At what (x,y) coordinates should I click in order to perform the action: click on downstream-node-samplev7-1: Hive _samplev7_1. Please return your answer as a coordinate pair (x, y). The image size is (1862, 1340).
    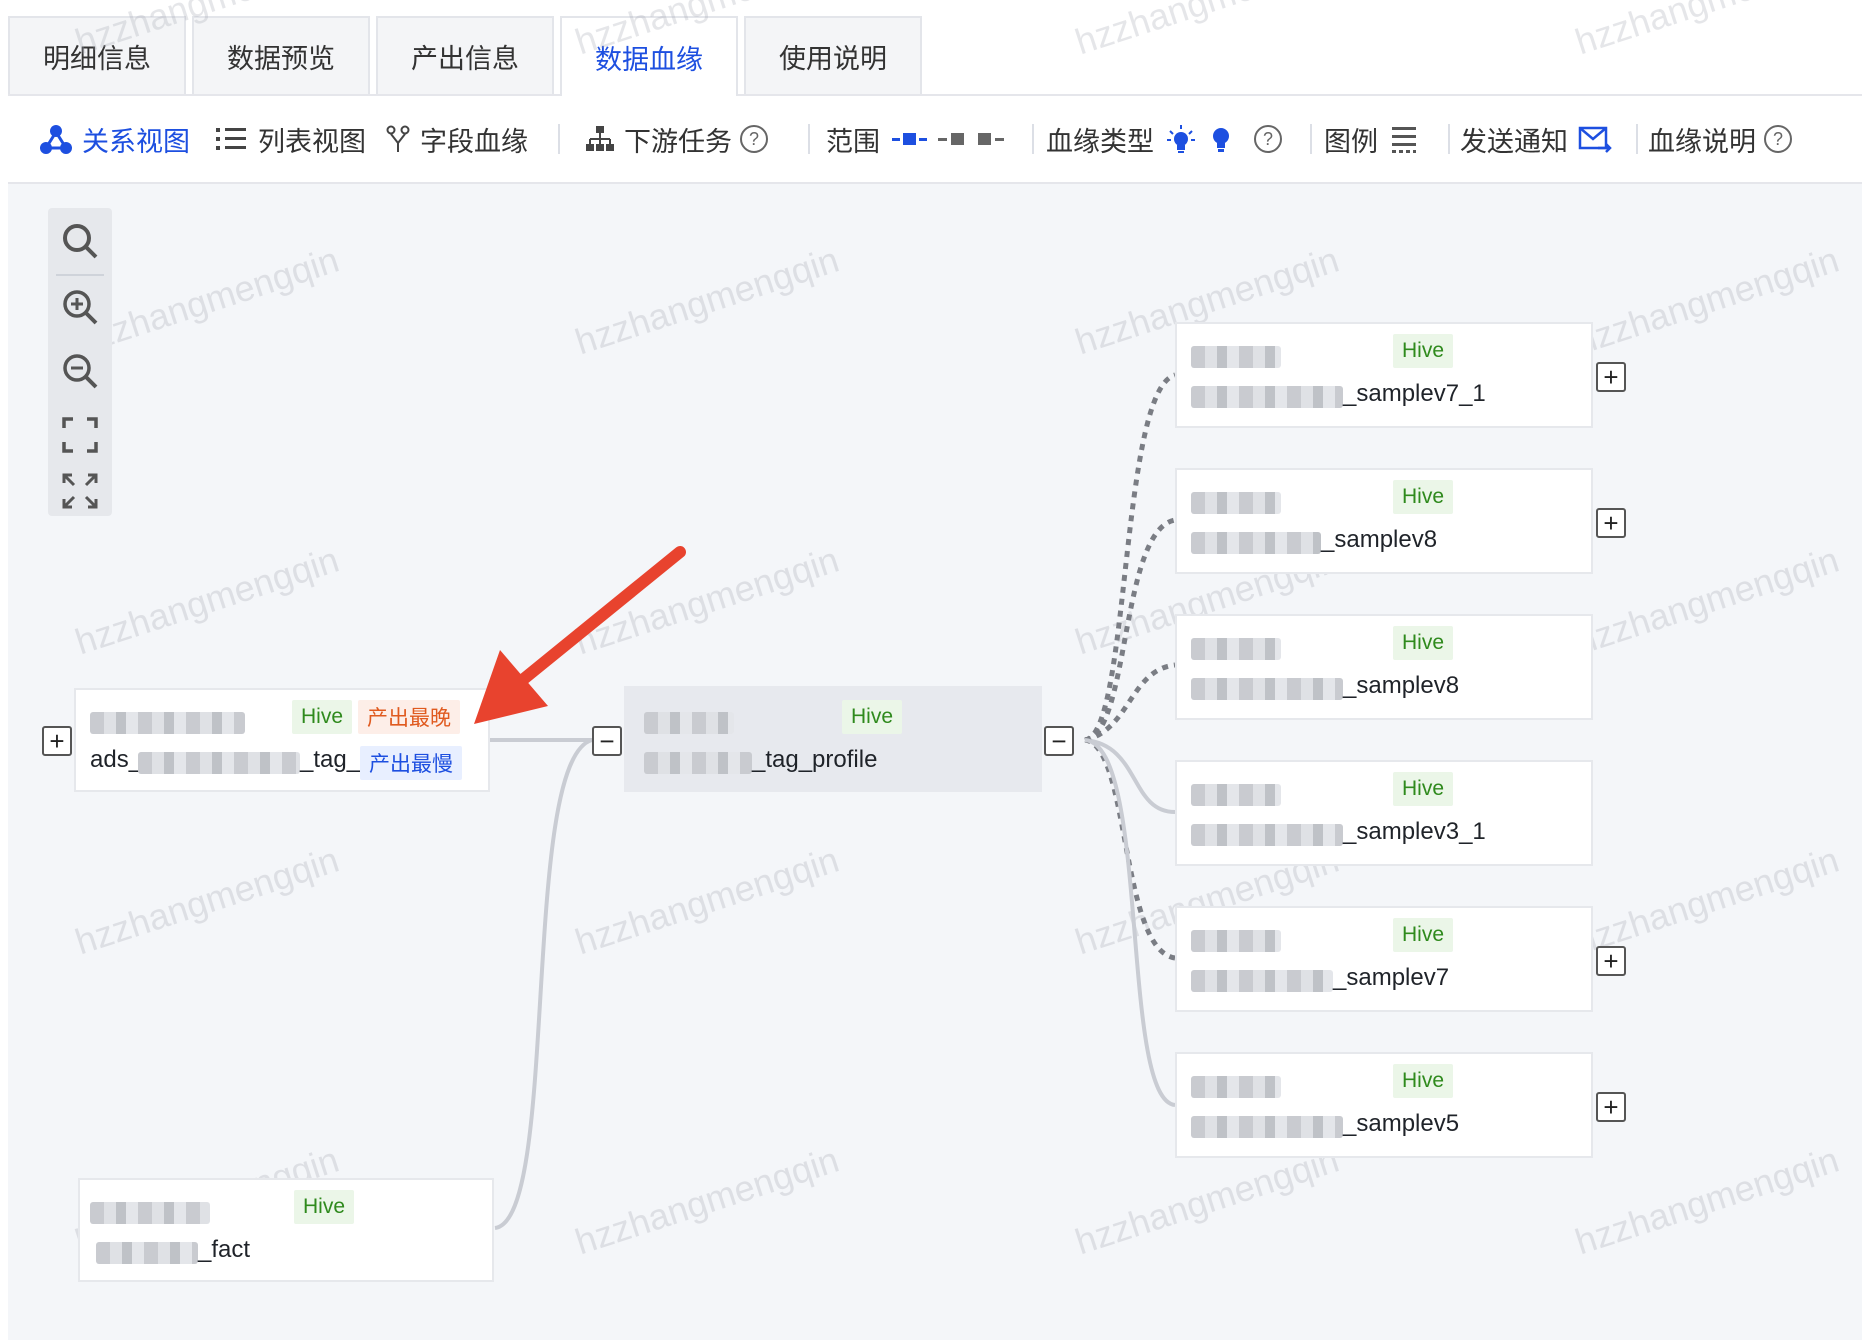
    Looking at the image, I should click on (1384, 375).